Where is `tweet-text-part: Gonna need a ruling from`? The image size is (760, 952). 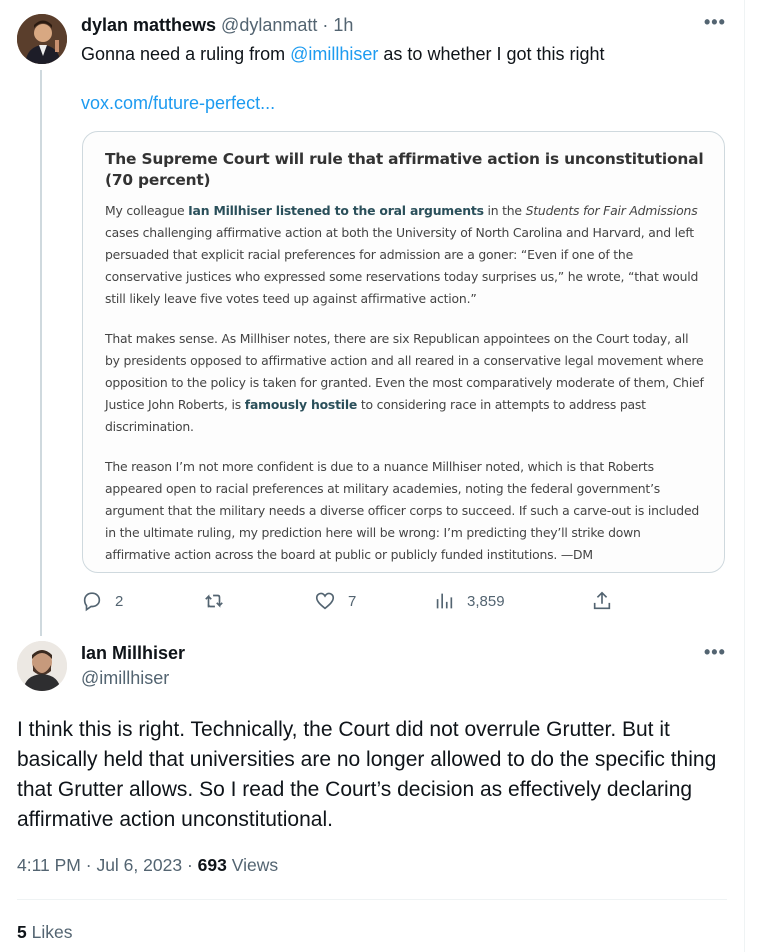
tweet-text-part: Gonna need a ruling from is located at coordinates (186, 54).